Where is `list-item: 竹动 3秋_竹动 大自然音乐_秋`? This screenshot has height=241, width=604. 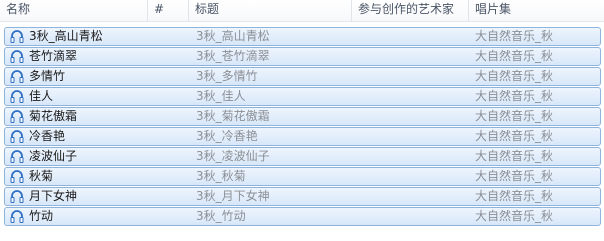
list-item: 竹动 3秋_竹动 大自然音乐_秋 is located at coordinates (302, 216).